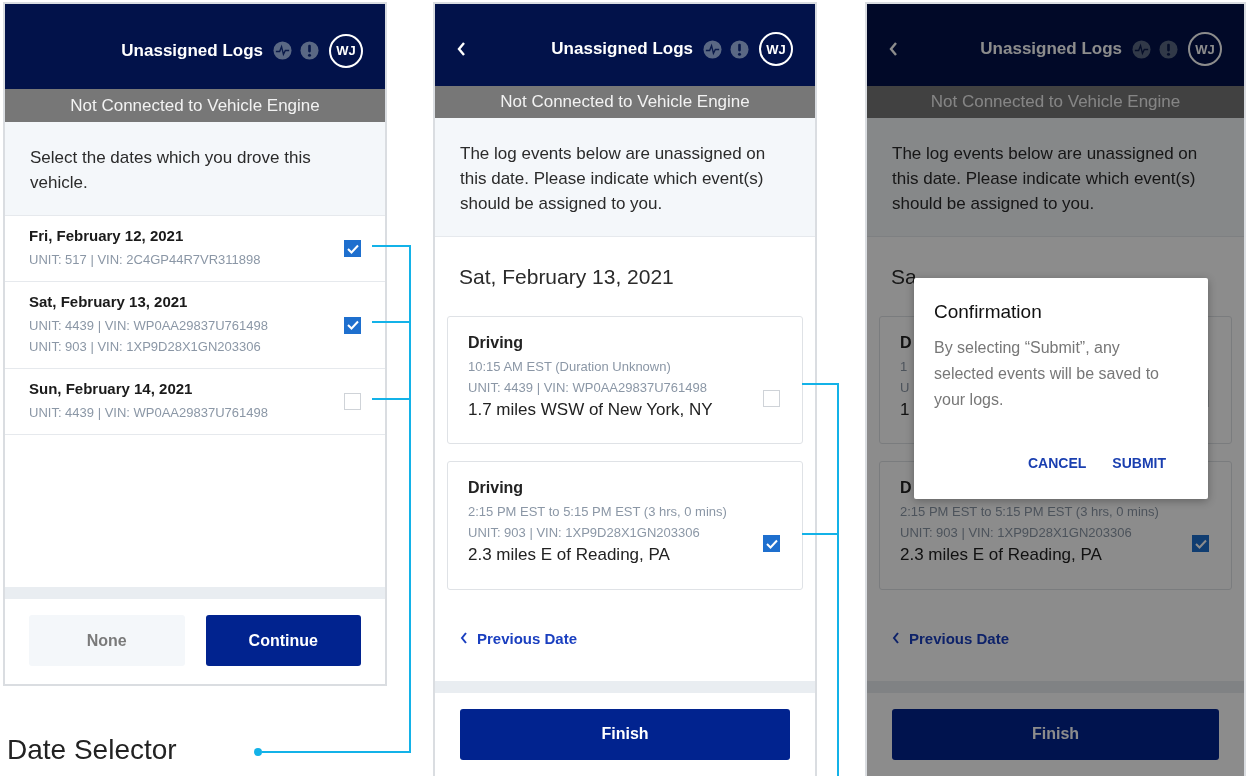  What do you see at coordinates (107, 640) in the screenshot?
I see `none-button: None` at bounding box center [107, 640].